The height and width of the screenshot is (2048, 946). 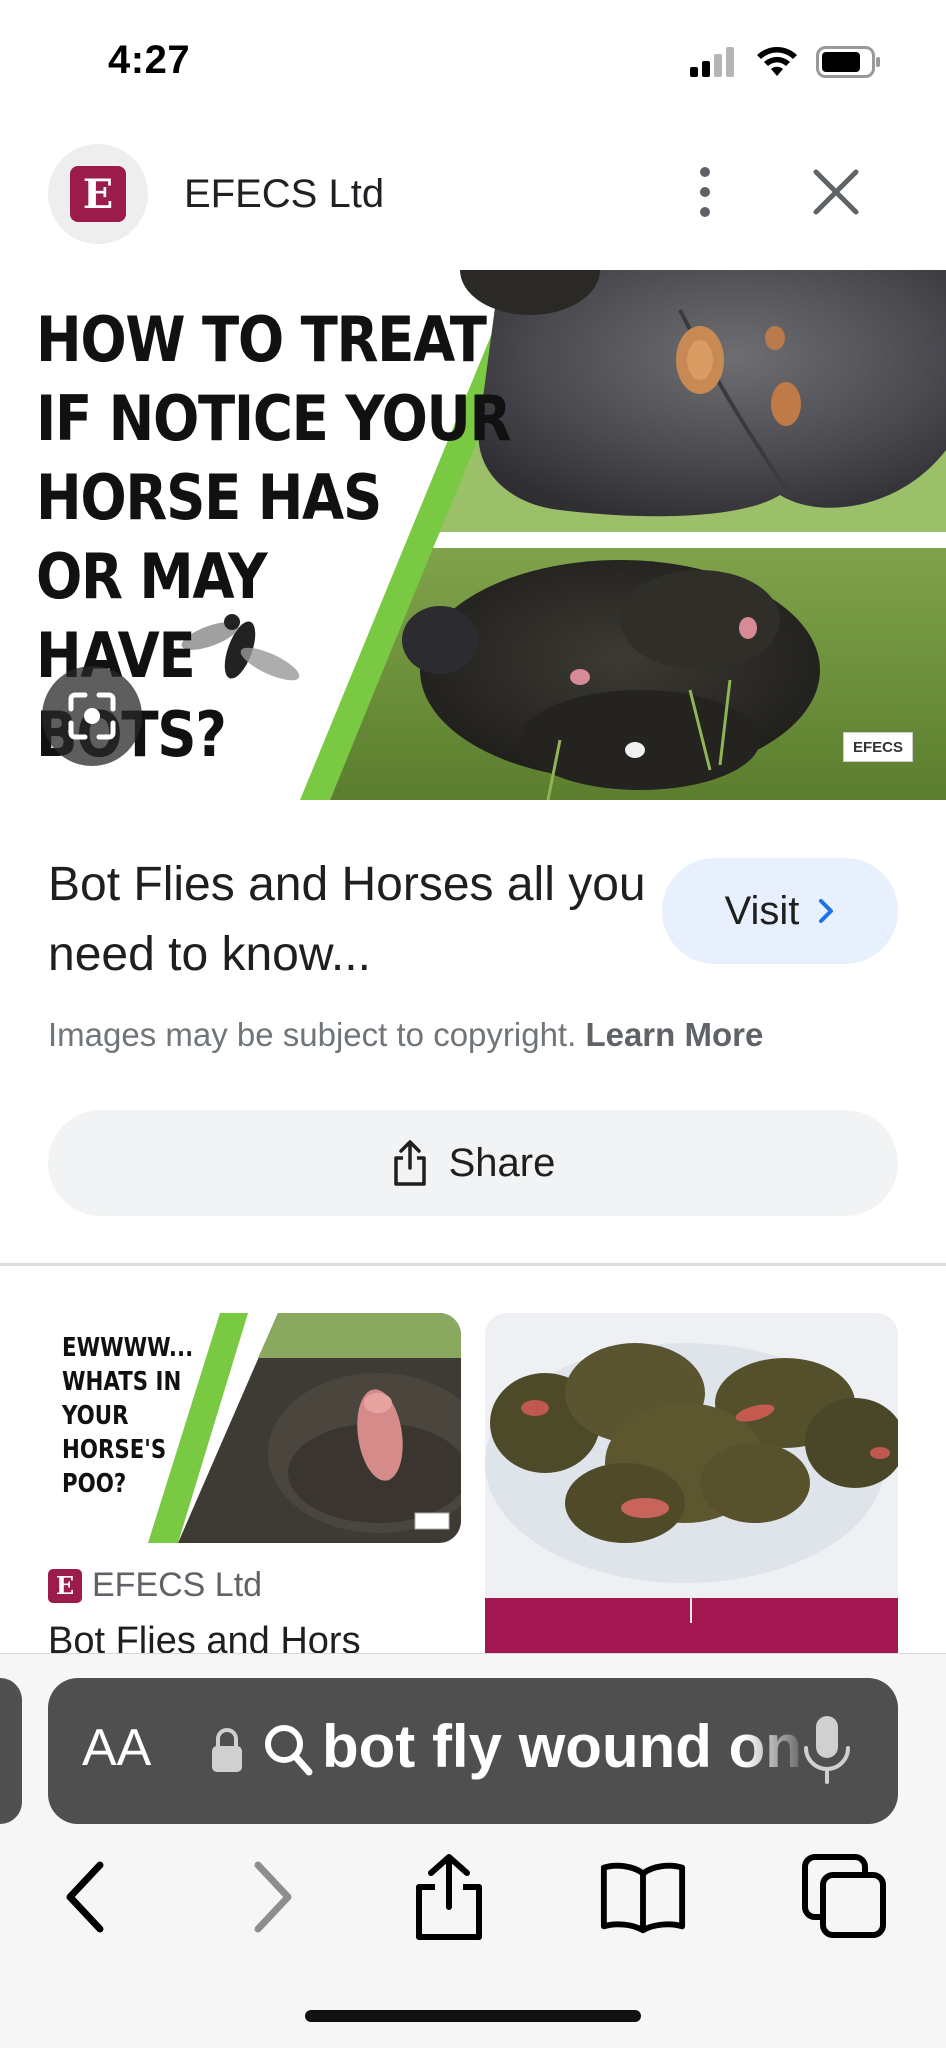 I want to click on site-logo: E, so click(x=98, y=194).